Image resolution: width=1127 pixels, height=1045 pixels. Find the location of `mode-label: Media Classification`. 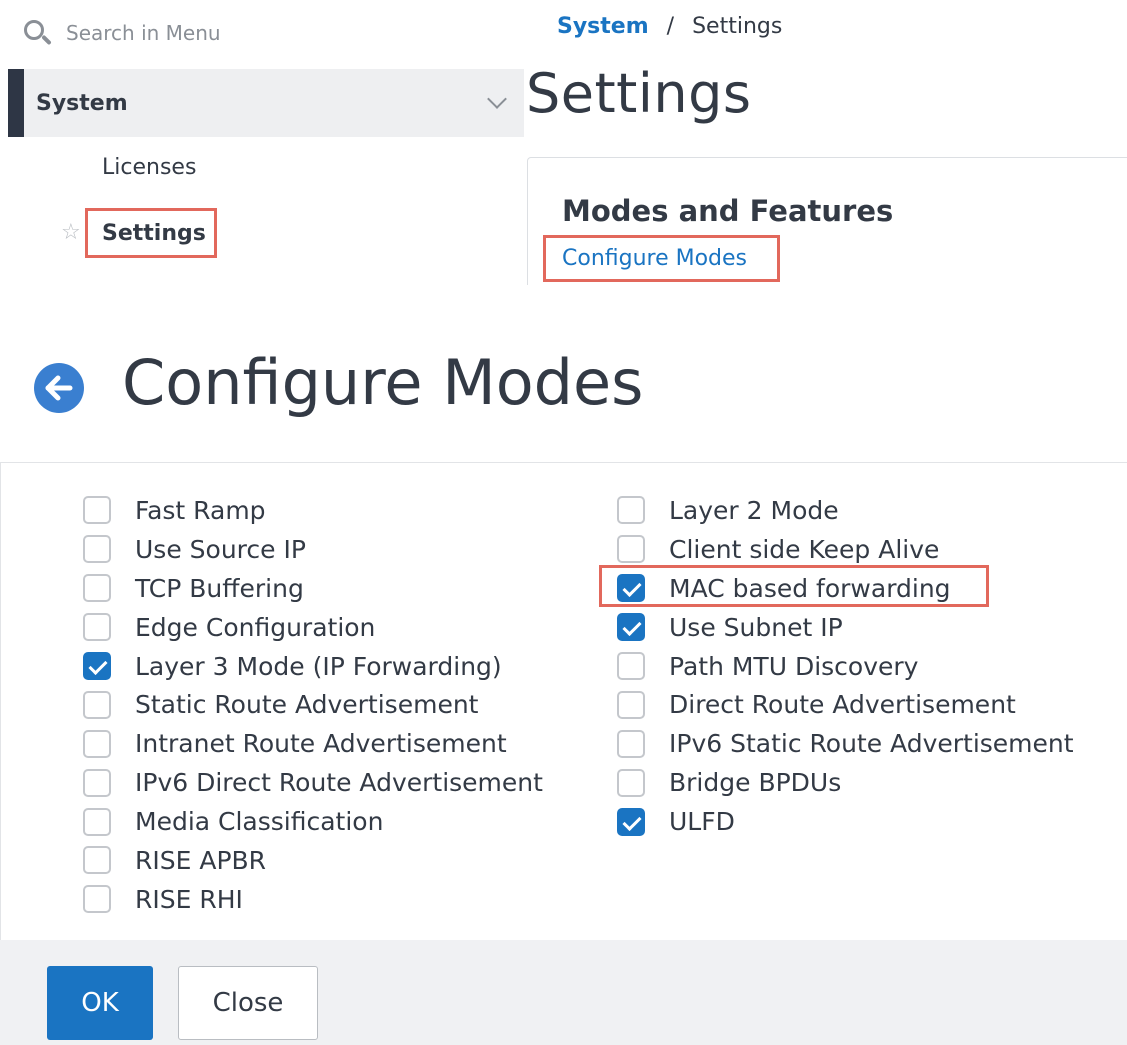

mode-label: Media Classification is located at coordinates (259, 822).